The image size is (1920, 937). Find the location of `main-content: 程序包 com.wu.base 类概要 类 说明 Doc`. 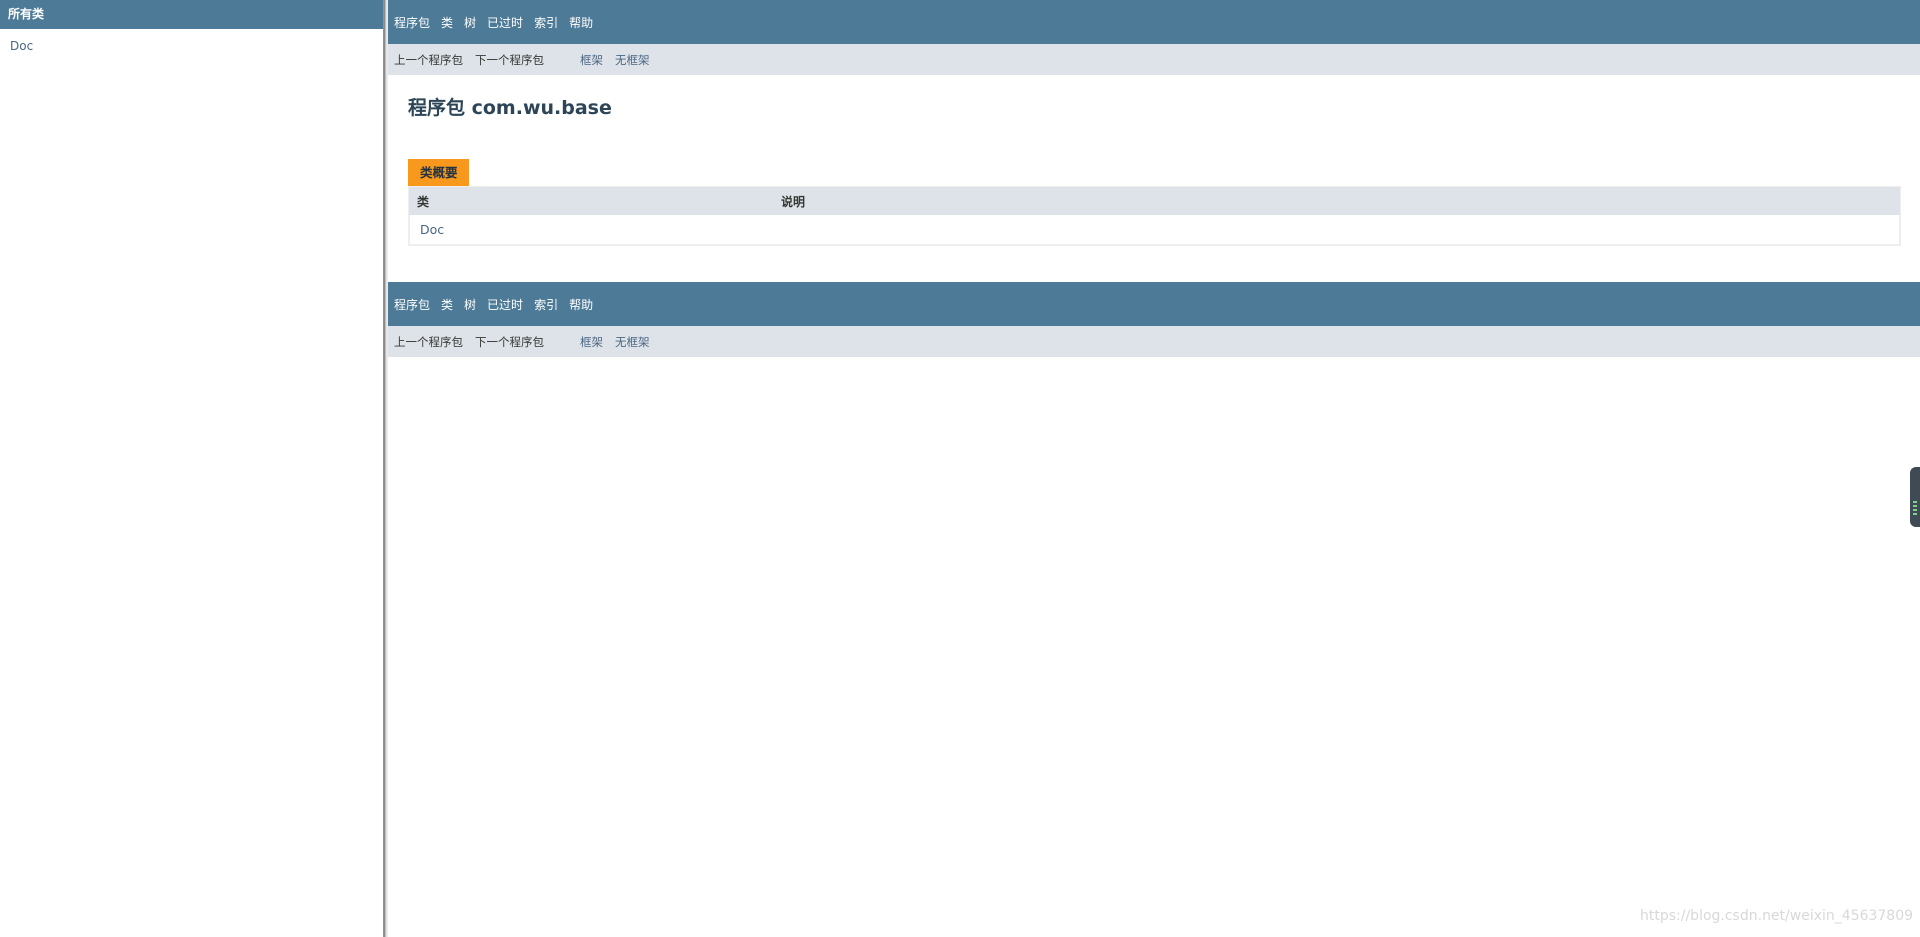

main-content: 程序包 com.wu.base 类概要 类 说明 Doc is located at coordinates (1154, 160).